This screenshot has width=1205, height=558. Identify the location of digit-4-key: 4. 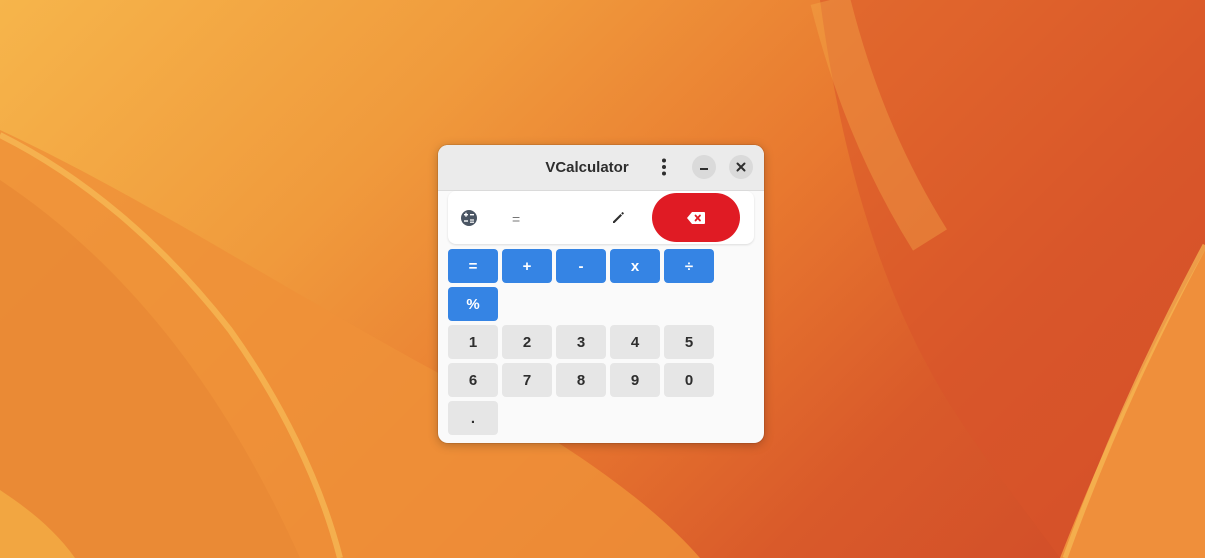
(635, 342).